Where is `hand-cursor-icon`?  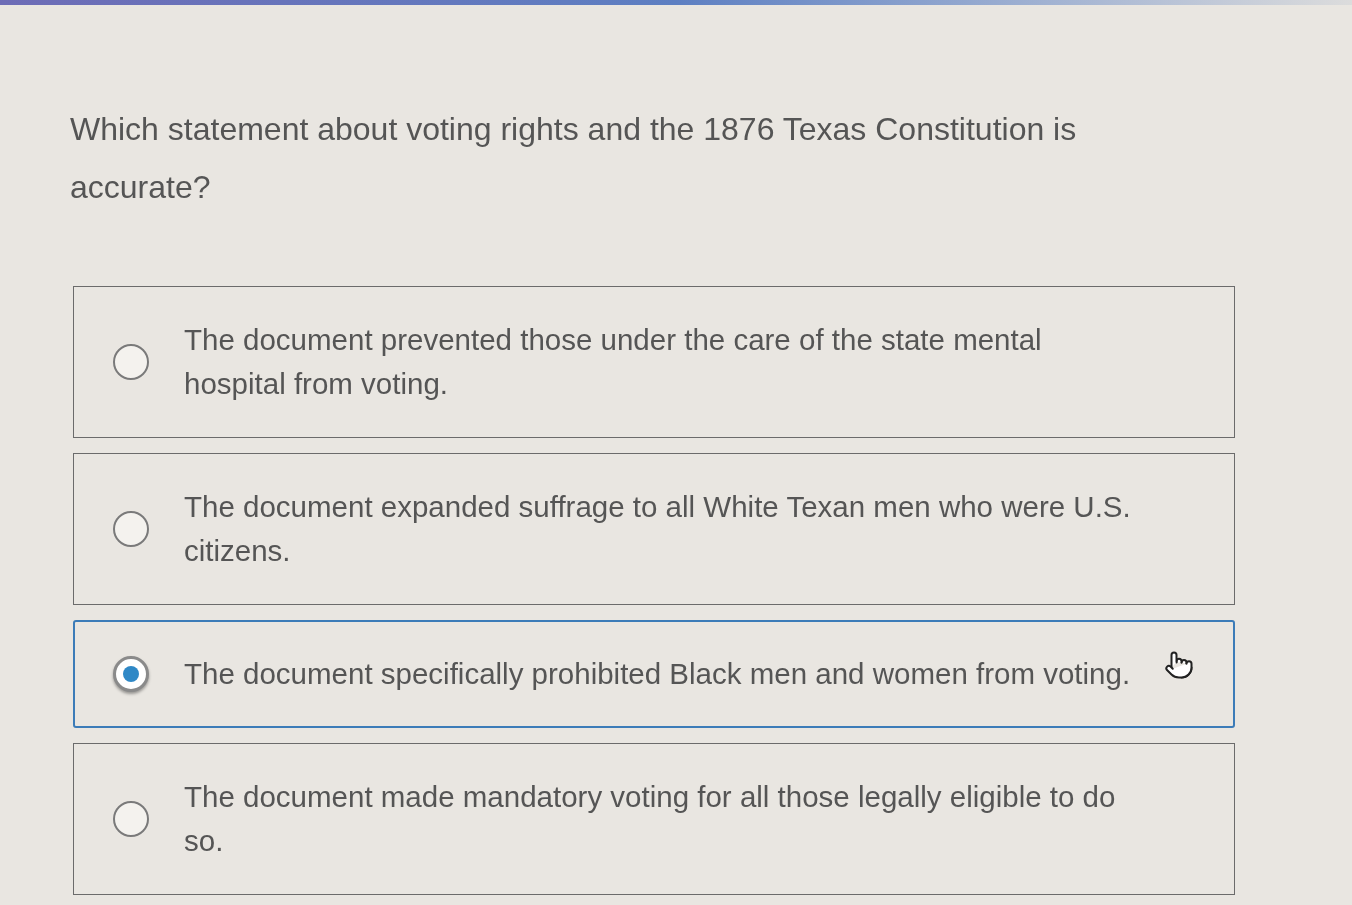 hand-cursor-icon is located at coordinates (1179, 665).